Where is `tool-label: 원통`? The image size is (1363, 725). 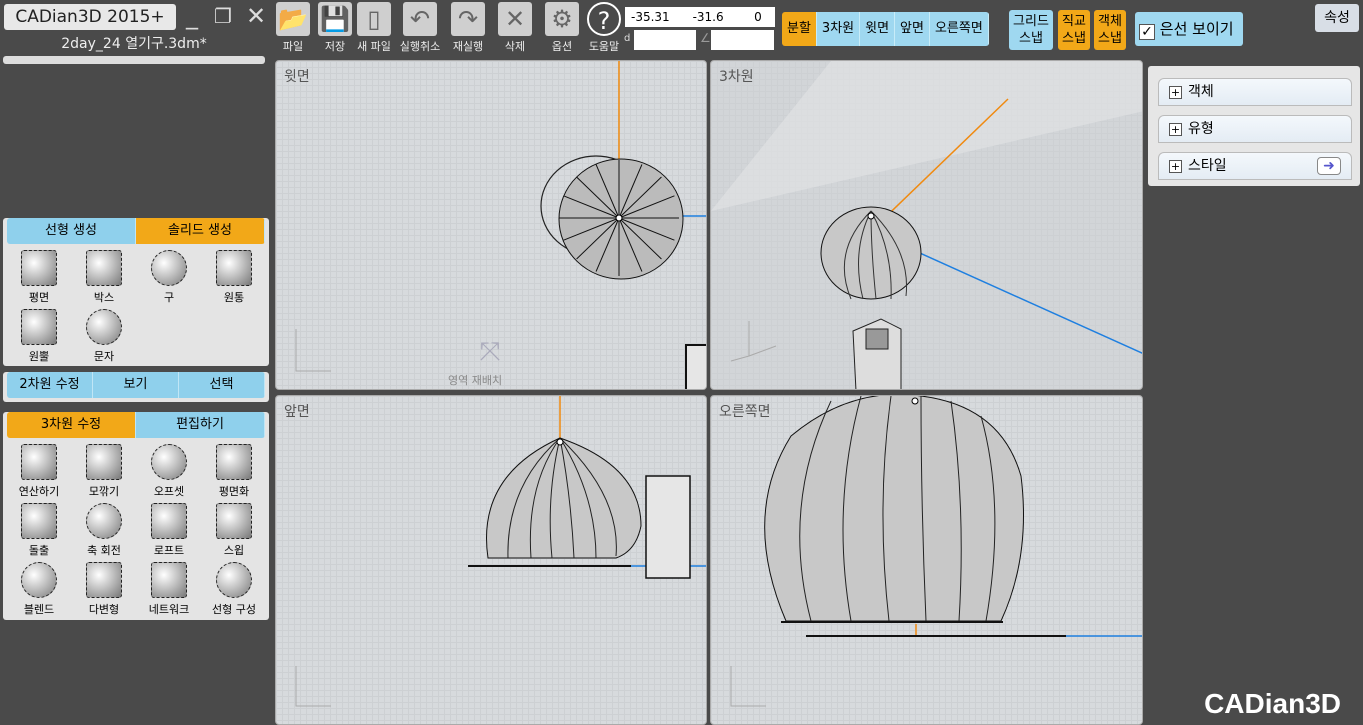
tool-label: 원통 is located at coordinates (234, 297).